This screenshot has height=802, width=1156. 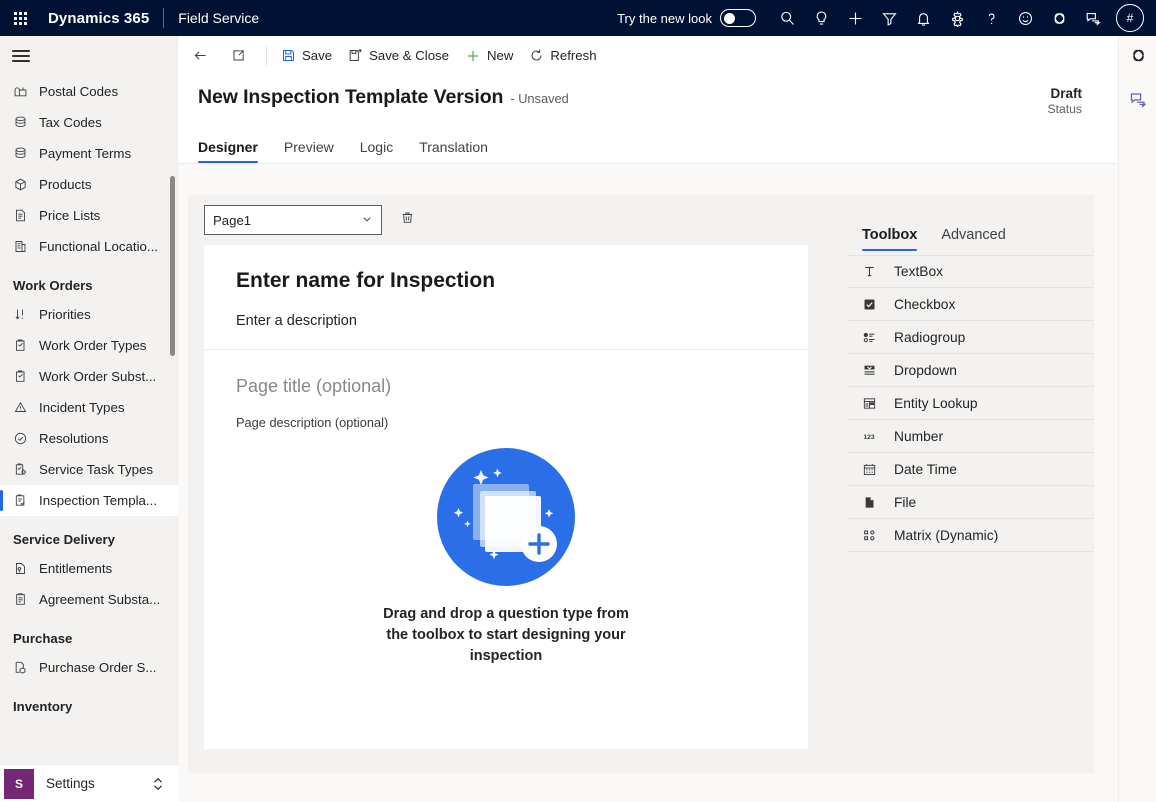 What do you see at coordinates (25, 407) in the screenshot?
I see `warning-icon` at bounding box center [25, 407].